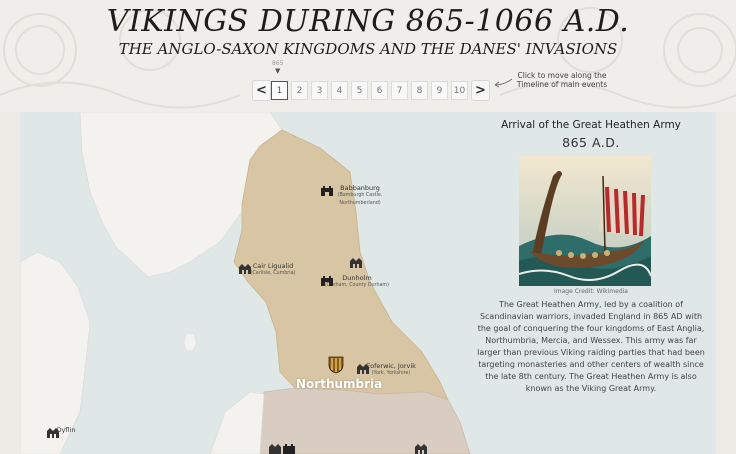 The width and height of the screenshot is (736, 454). What do you see at coordinates (419, 90) in the screenshot?
I see `timeline-page-8: 8` at bounding box center [419, 90].